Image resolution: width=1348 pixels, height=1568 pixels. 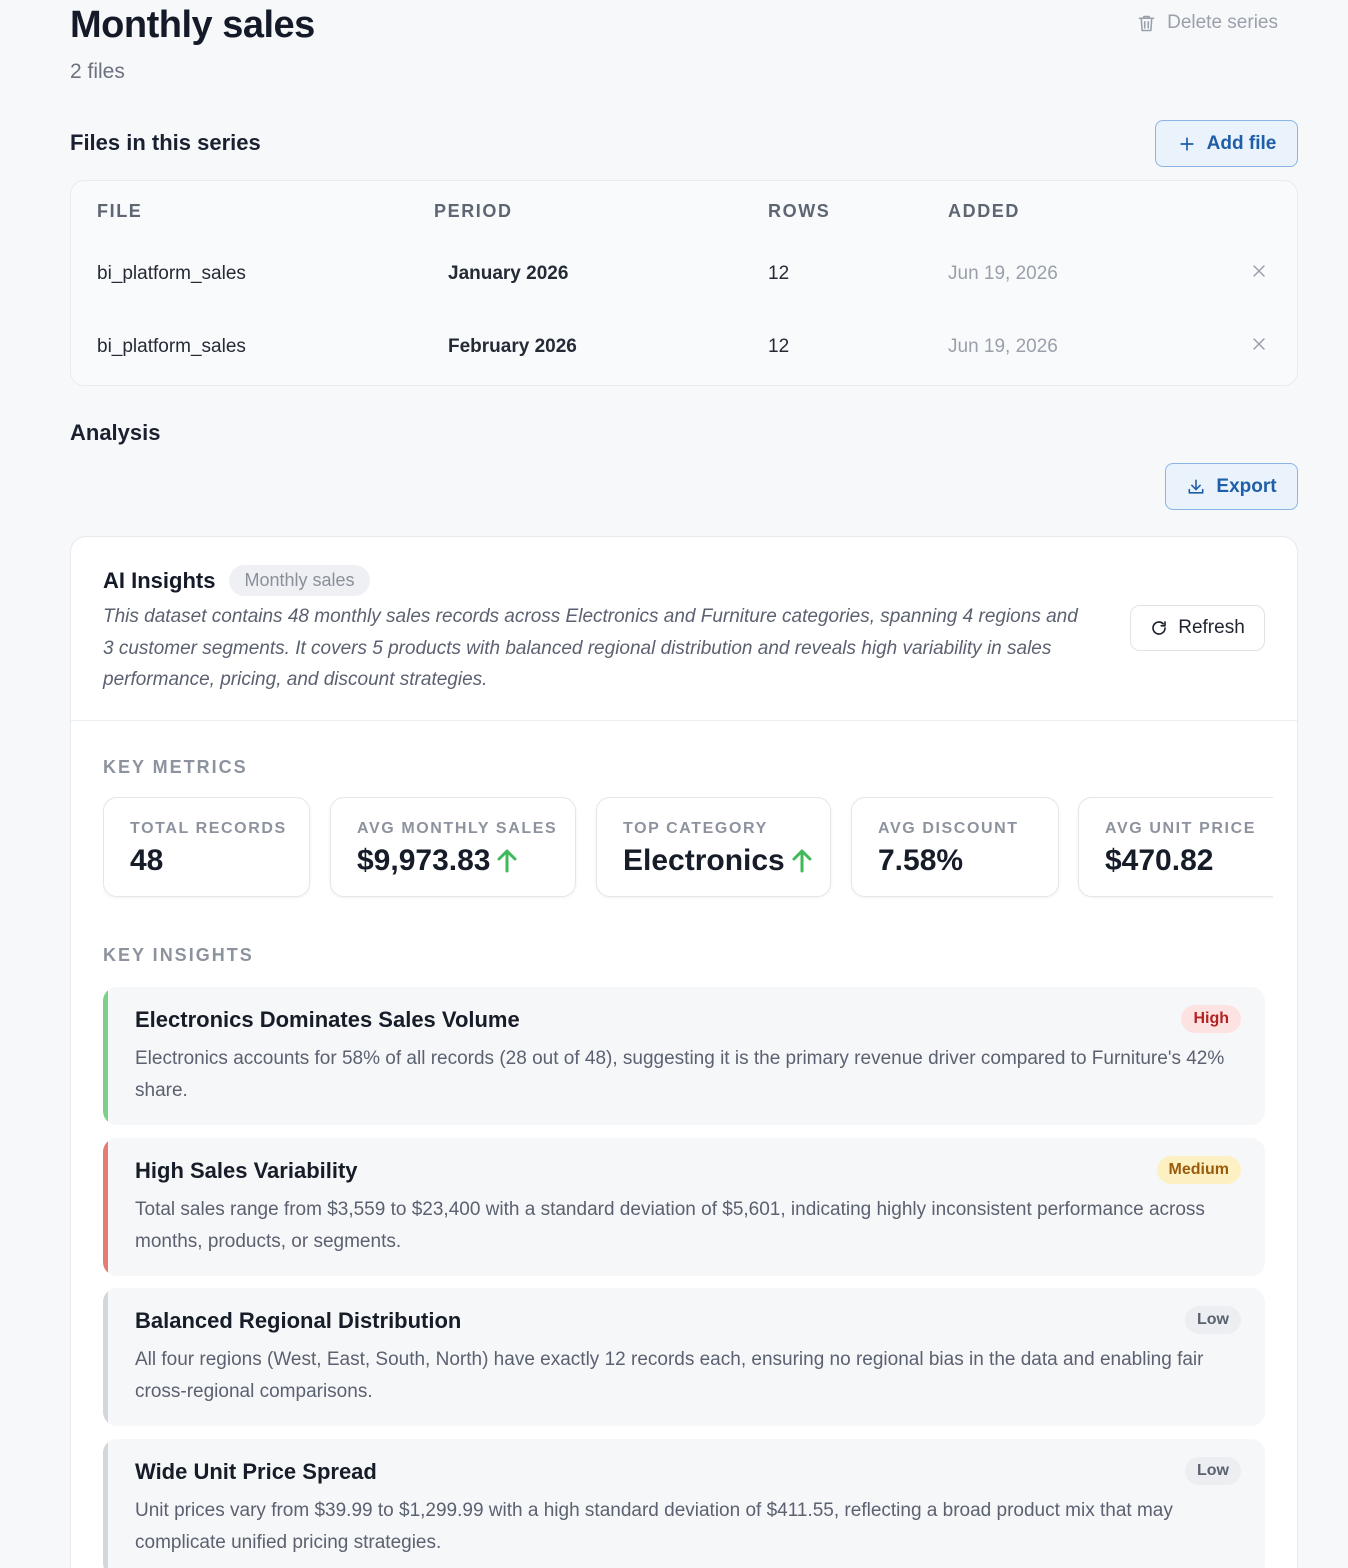 I want to click on refresh-button: Refresh, so click(x=1197, y=628).